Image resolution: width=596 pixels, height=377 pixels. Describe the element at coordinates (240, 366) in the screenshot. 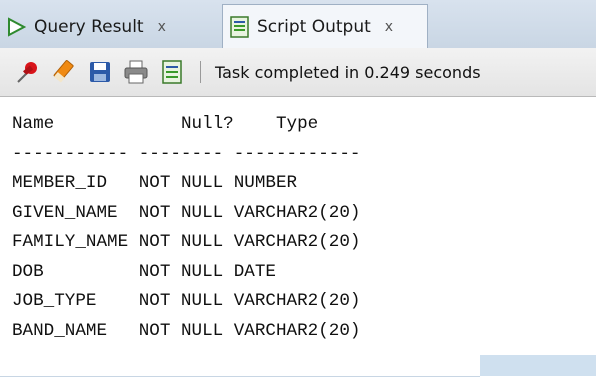

I see `pane-bottom-edge` at that location.